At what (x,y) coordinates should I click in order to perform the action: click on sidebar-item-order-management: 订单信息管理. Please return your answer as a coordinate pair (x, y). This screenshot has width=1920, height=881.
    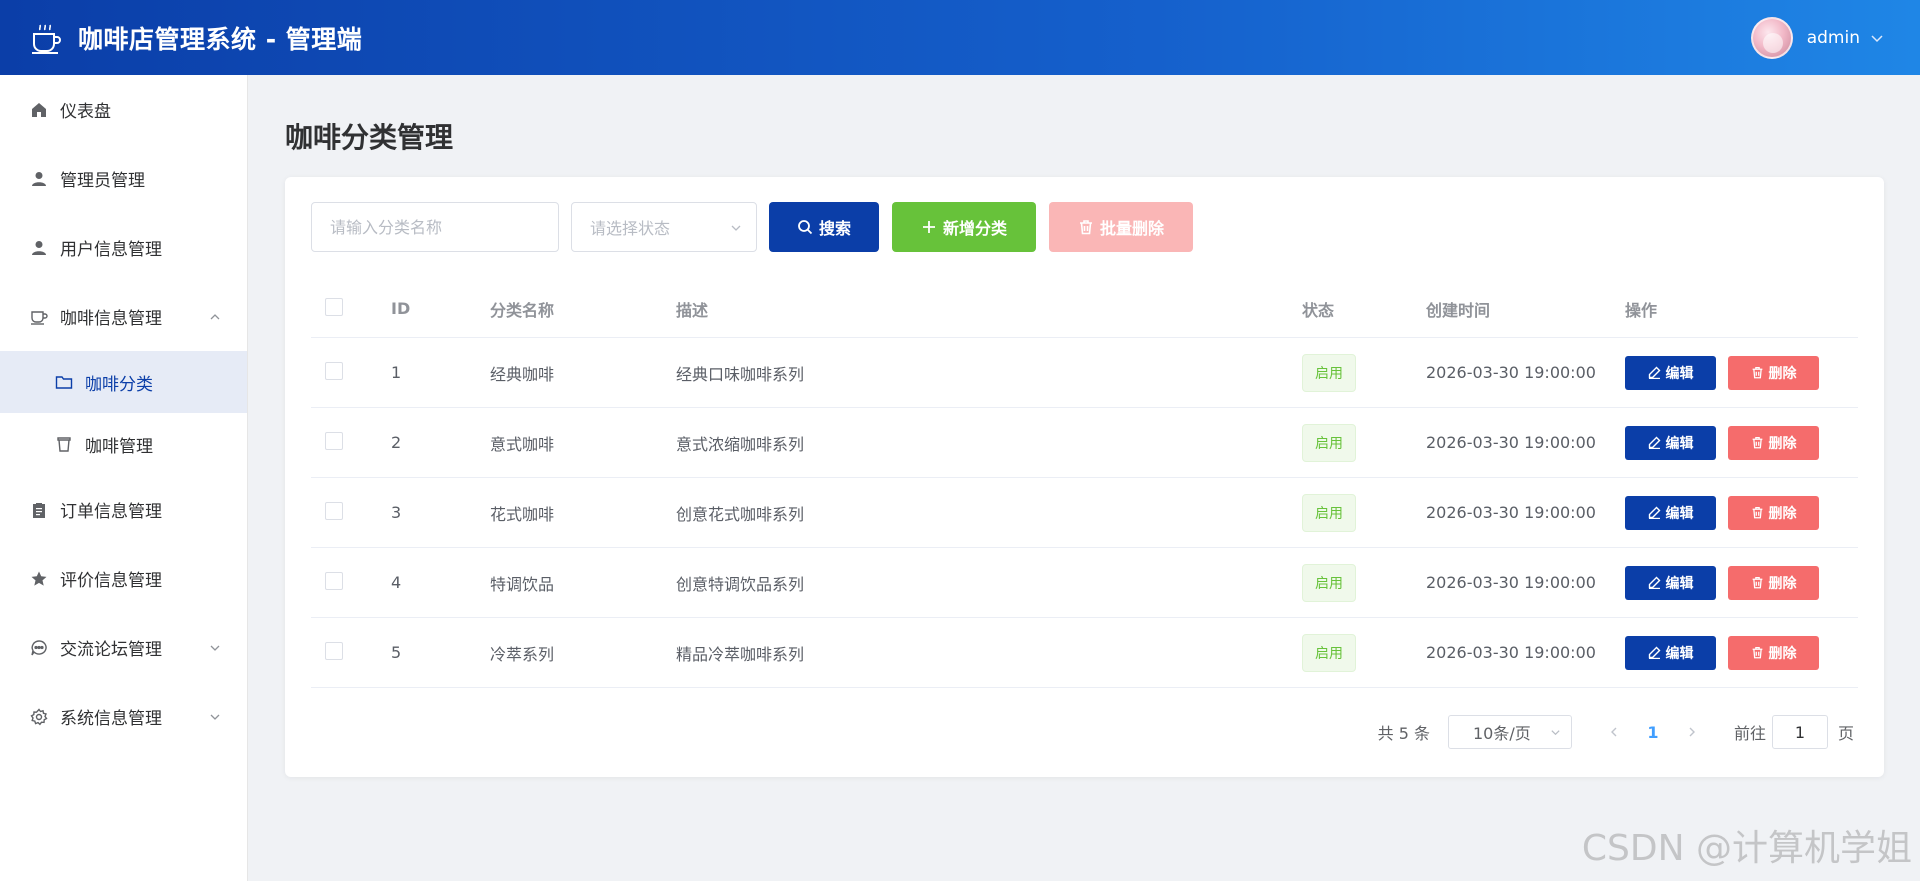
    Looking at the image, I should click on (123, 509).